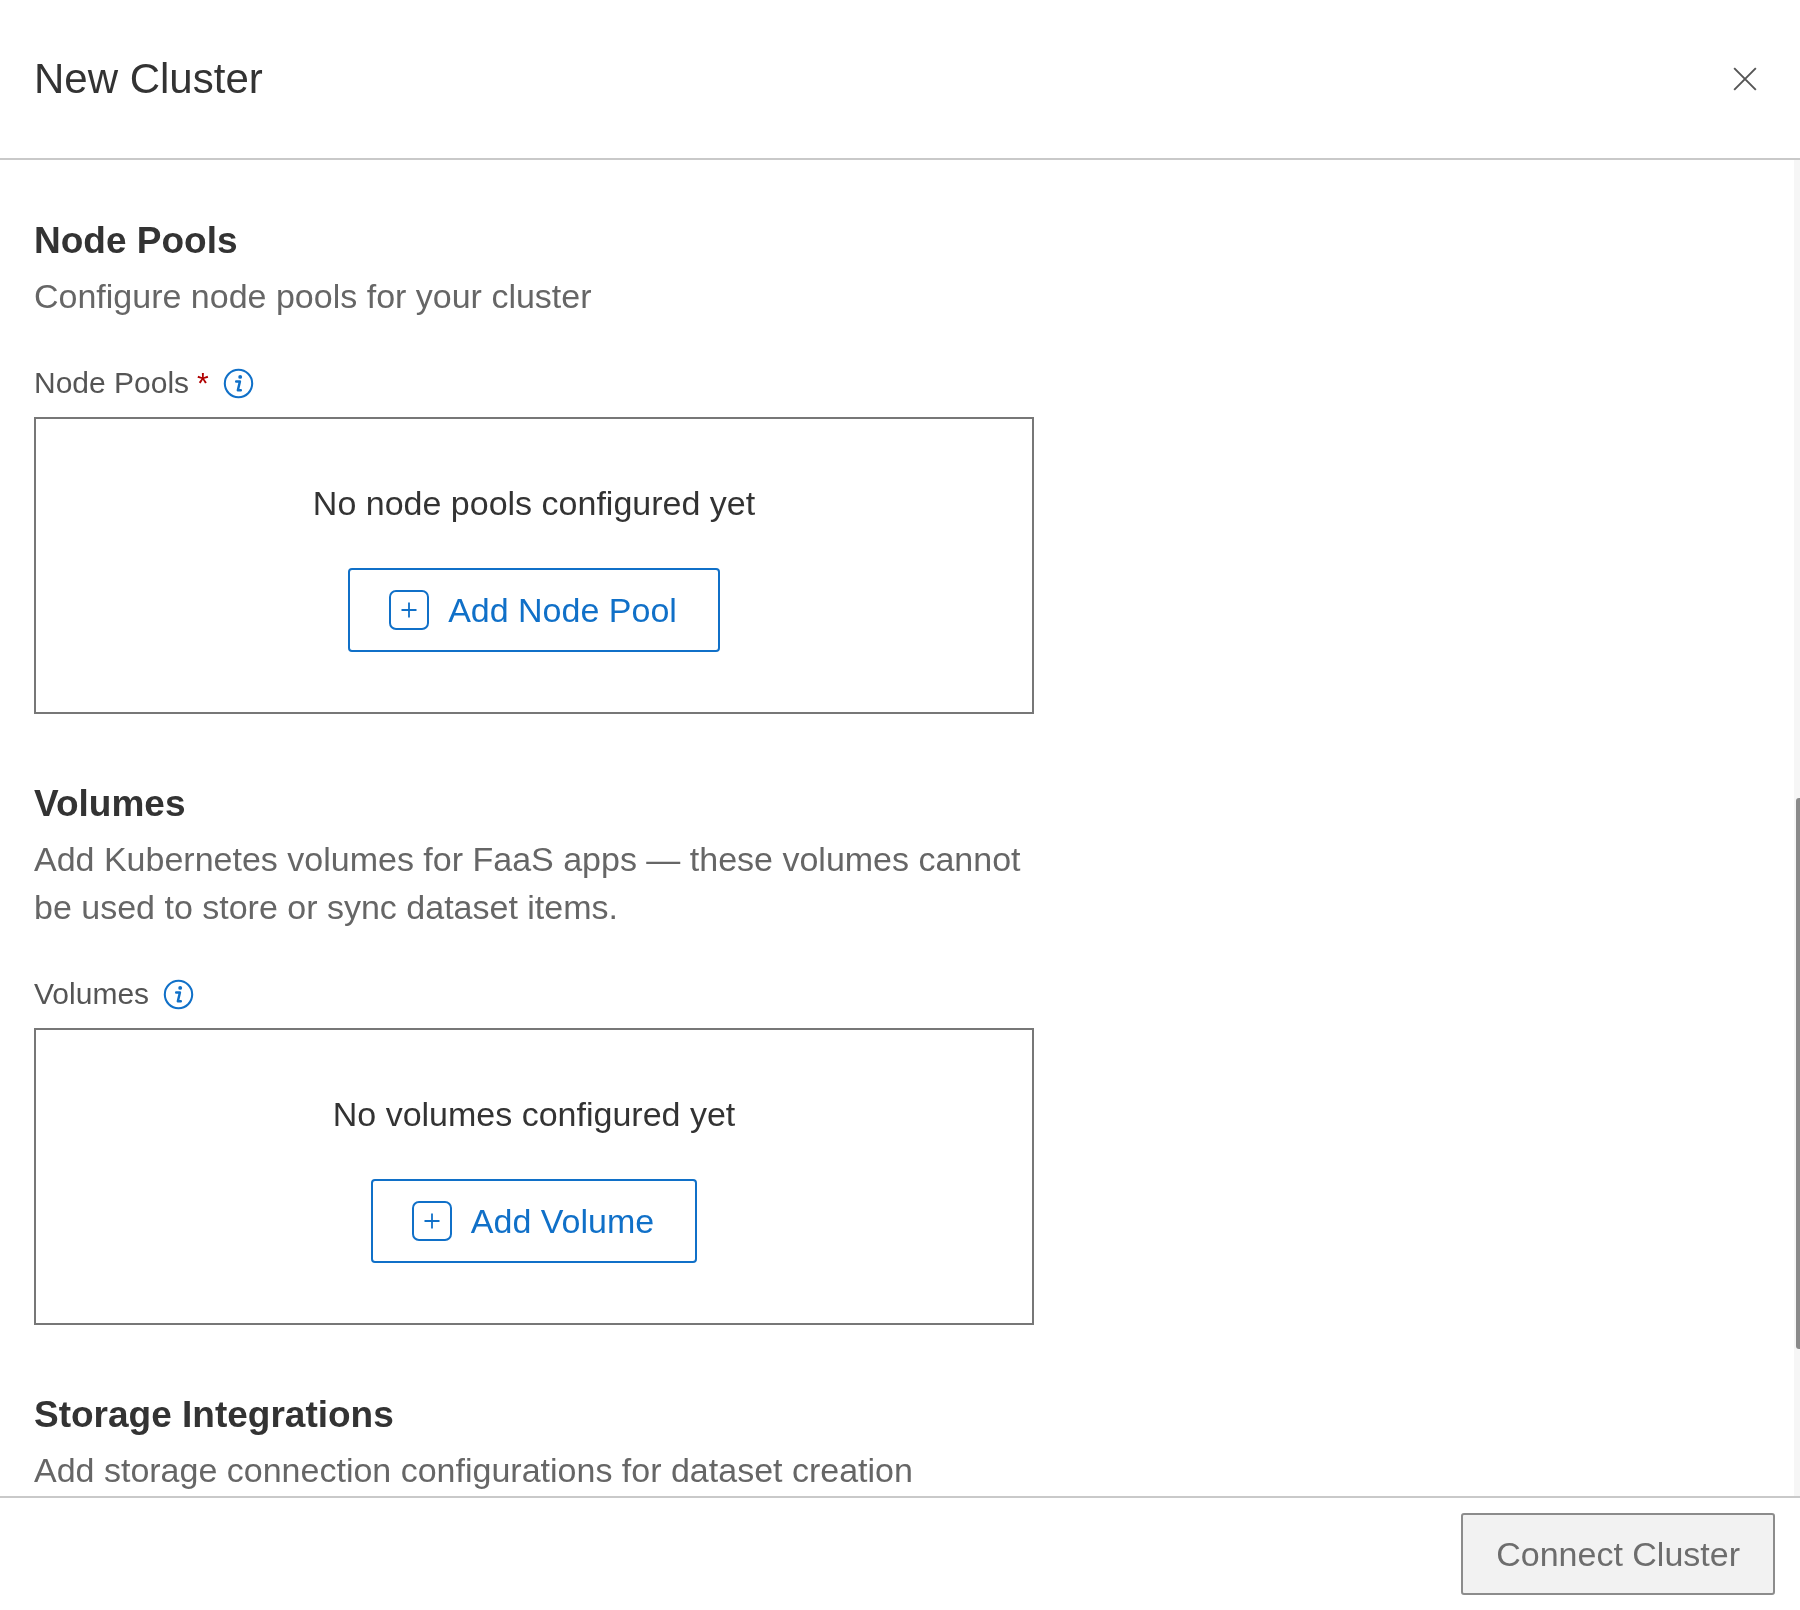 This screenshot has height=1610, width=1800. Describe the element at coordinates (214, 1415) in the screenshot. I see `section-heading: Storage Integrations` at that location.